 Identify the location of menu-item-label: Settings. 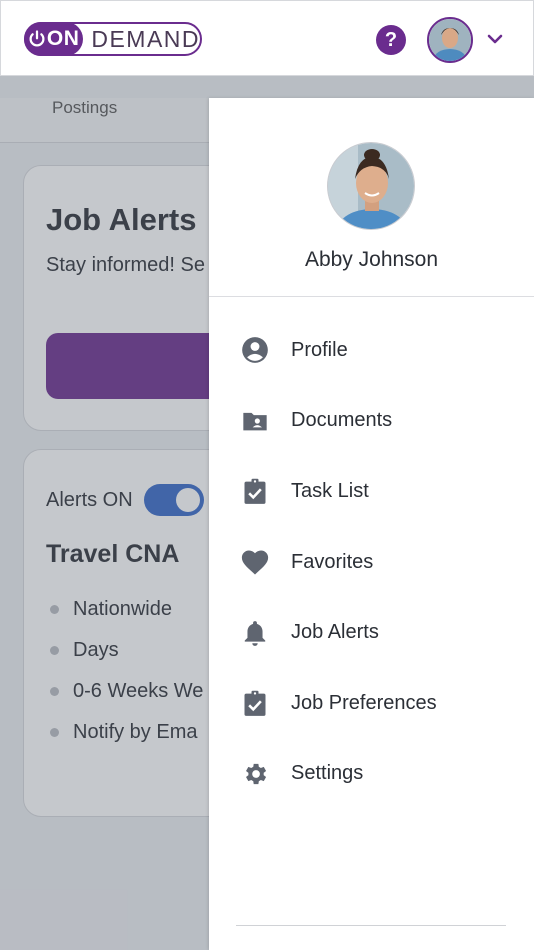
(327, 773).